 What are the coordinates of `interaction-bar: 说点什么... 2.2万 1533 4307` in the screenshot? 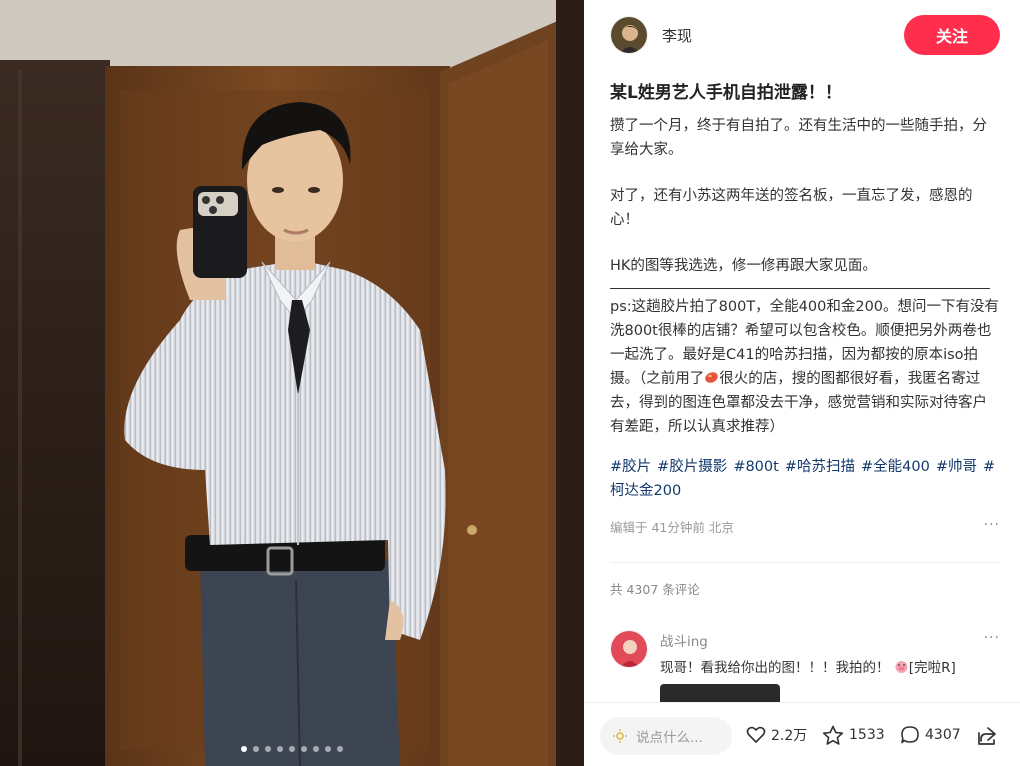 It's located at (802, 734).